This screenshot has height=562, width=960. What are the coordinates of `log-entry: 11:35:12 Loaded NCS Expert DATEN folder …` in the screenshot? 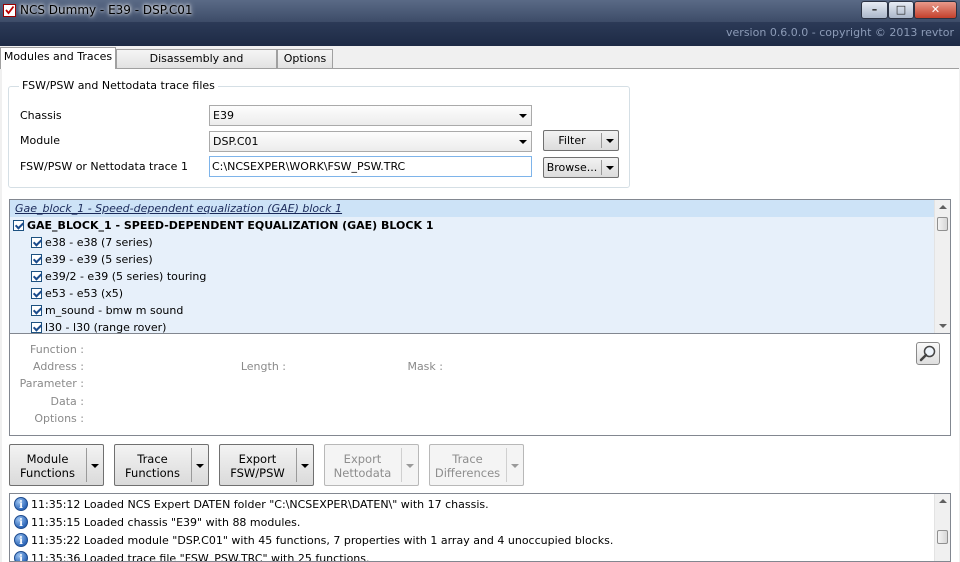 It's located at (251, 505).